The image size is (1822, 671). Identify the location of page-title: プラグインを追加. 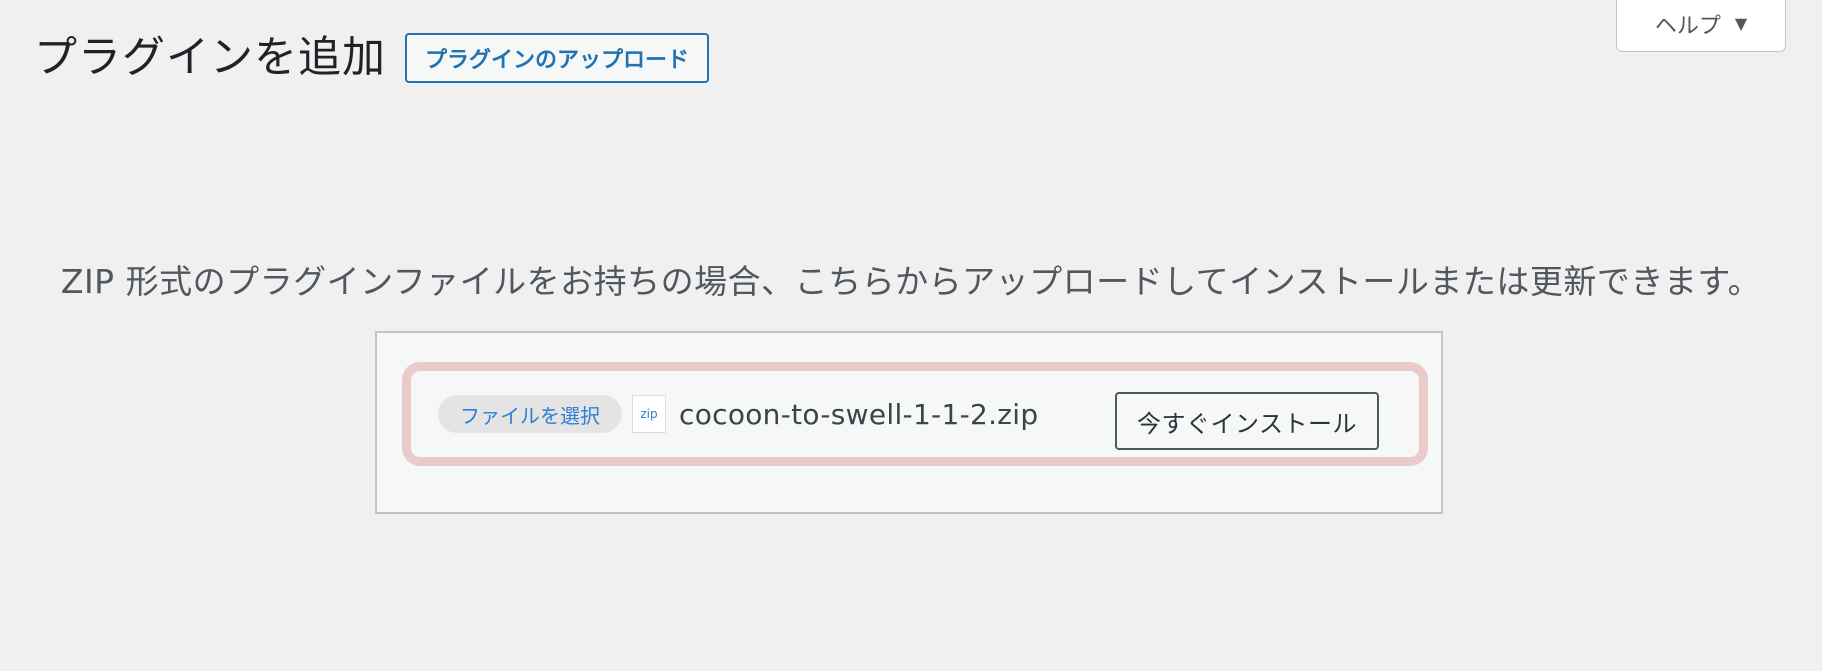
(210, 58).